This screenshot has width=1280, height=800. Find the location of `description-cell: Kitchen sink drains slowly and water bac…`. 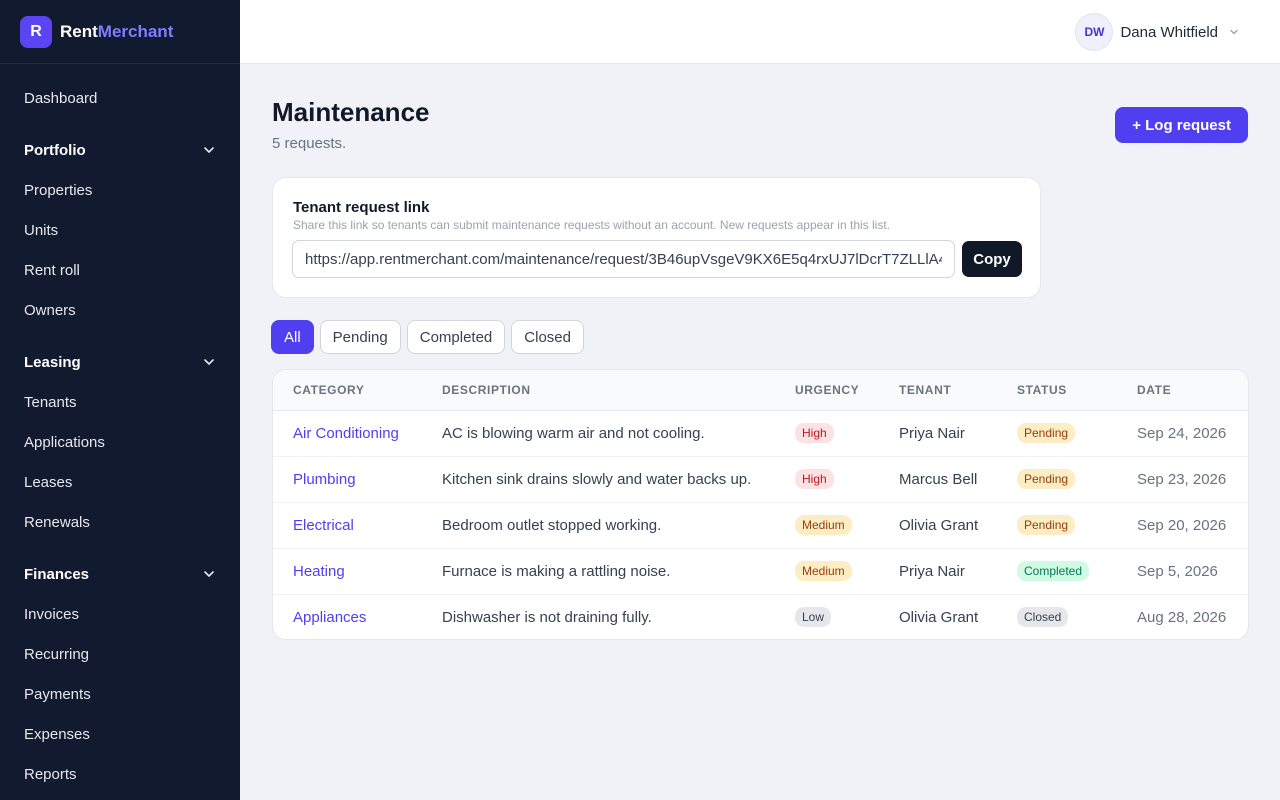

description-cell: Kitchen sink drains slowly and water bac… is located at coordinates (597, 479).